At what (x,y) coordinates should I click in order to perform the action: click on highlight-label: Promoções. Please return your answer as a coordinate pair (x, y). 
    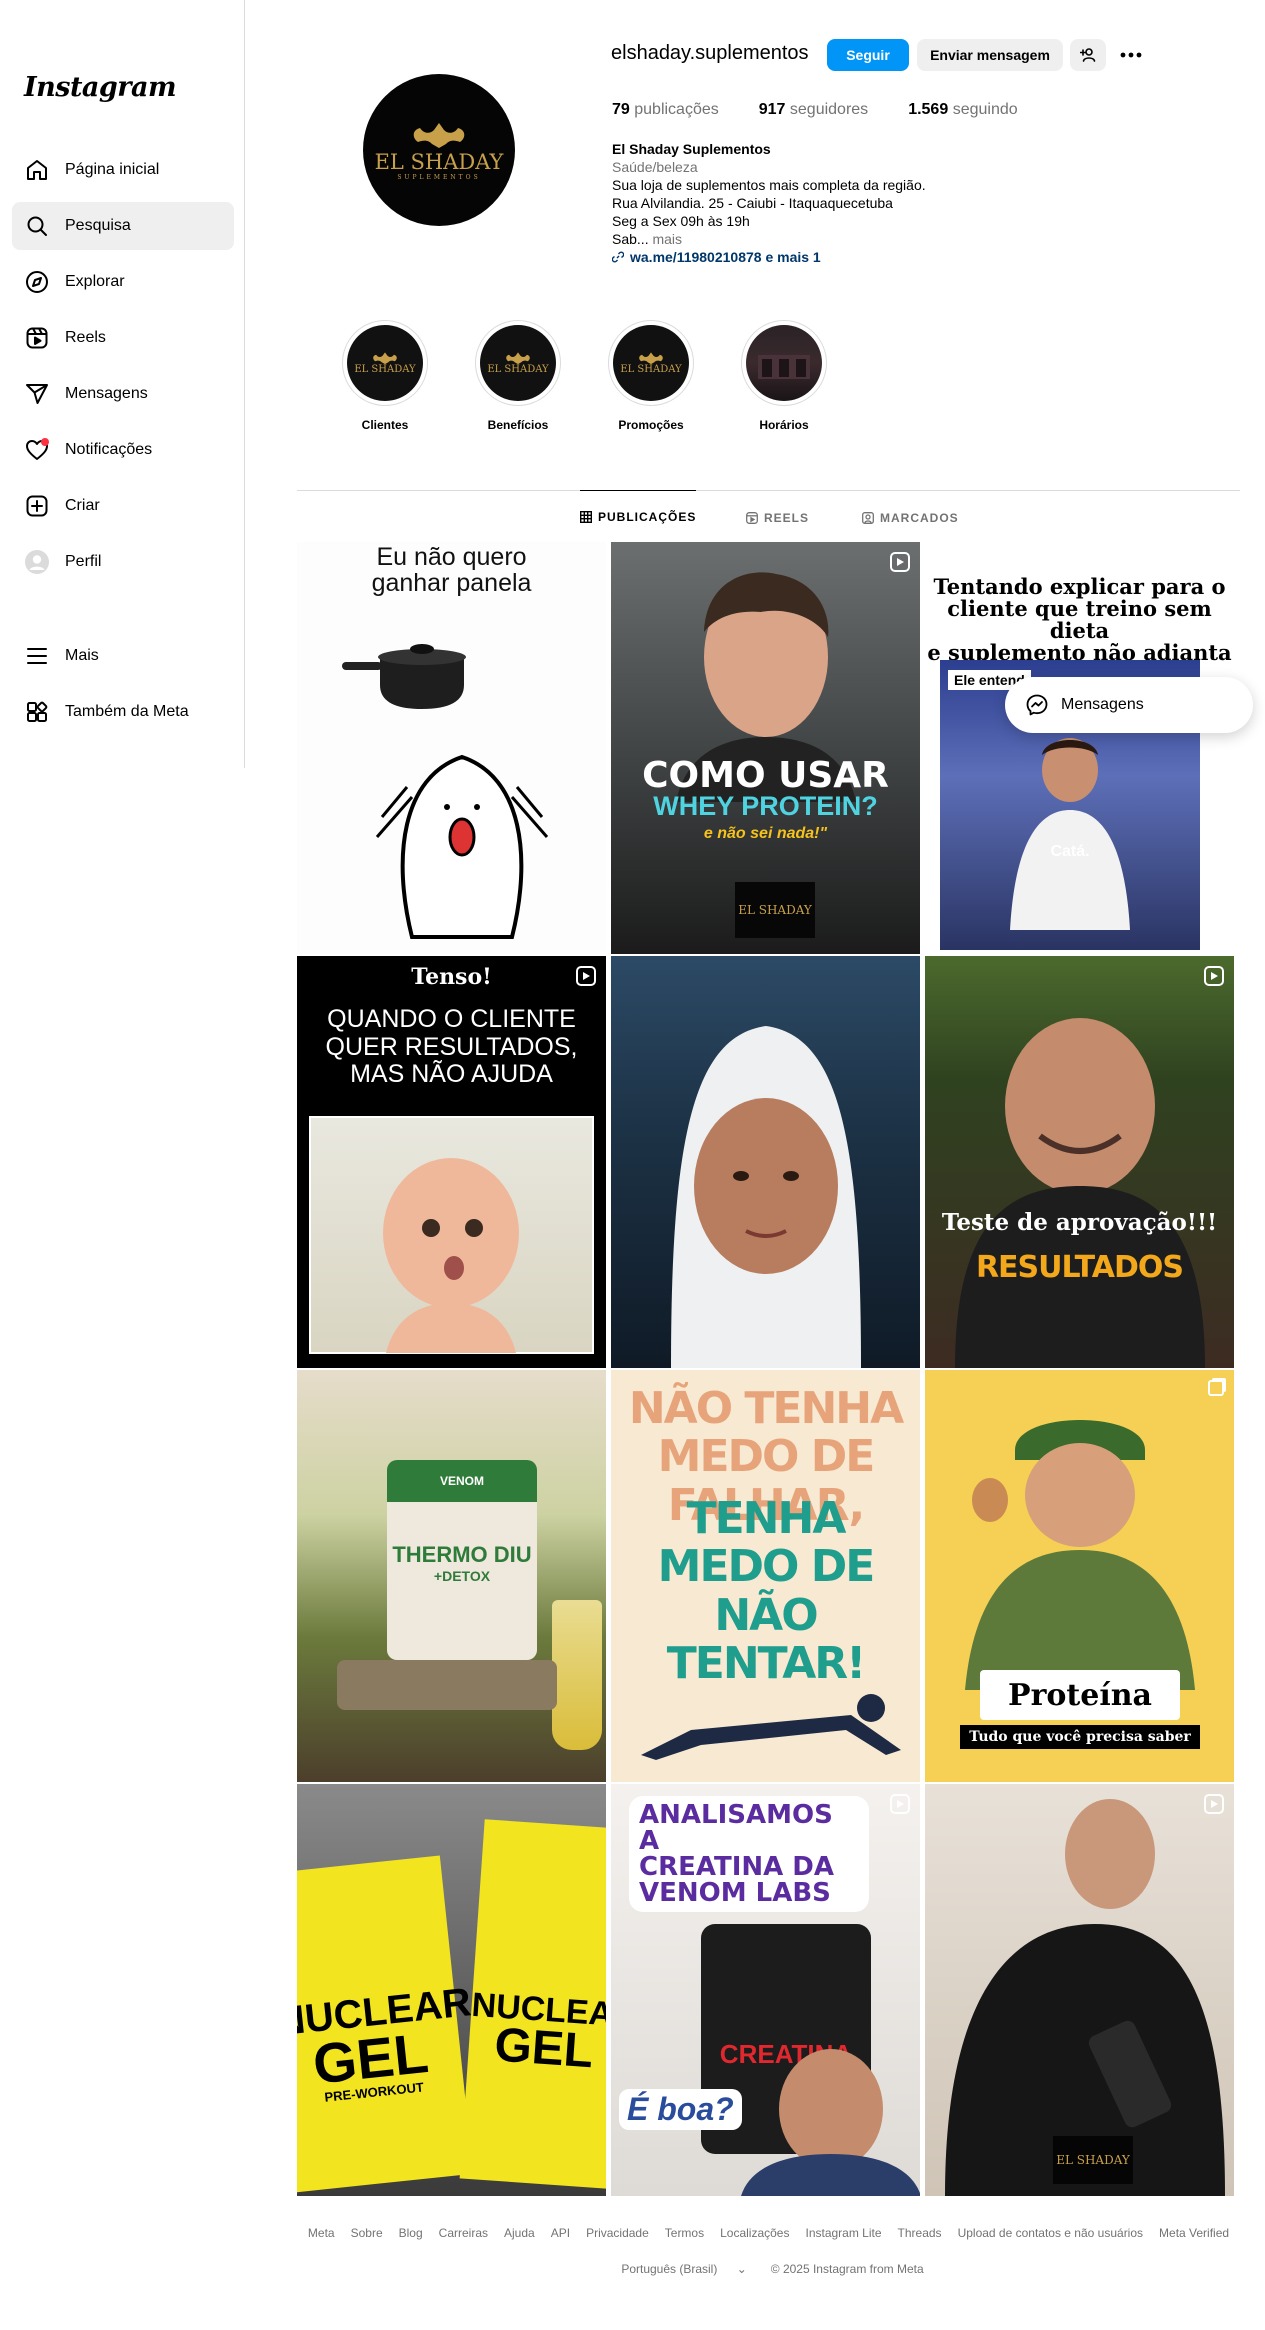
    Looking at the image, I should click on (651, 425).